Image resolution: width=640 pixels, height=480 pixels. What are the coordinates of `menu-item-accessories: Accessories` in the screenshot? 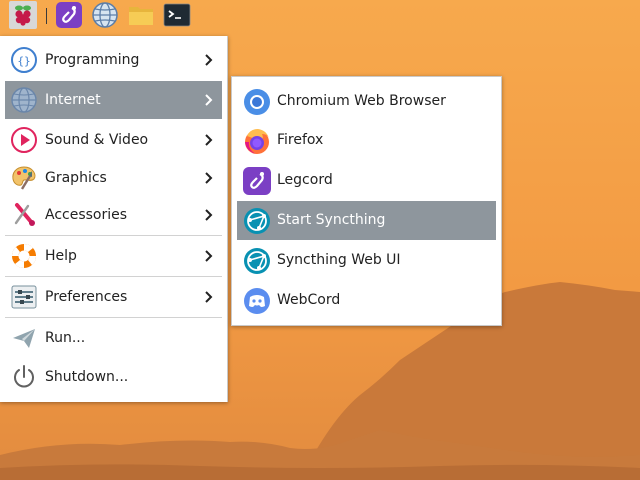 It's located at (113, 215).